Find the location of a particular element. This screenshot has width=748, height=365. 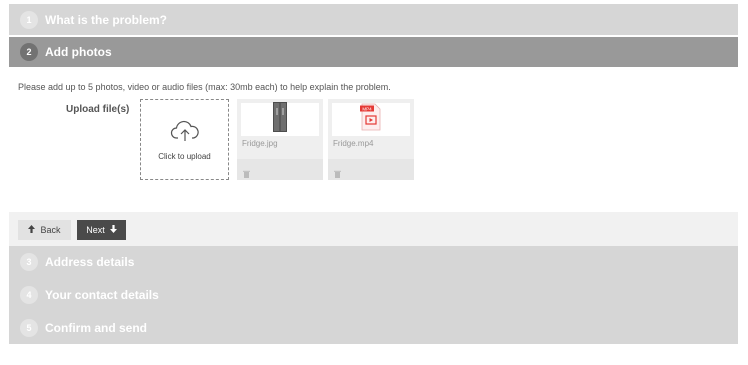

dropzone-label: Click to upload is located at coordinates (184, 156).